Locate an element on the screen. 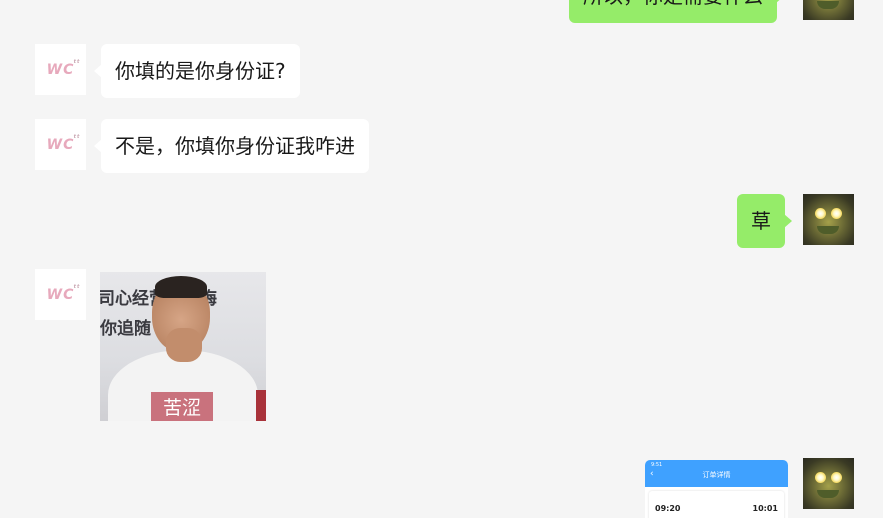 The height and width of the screenshot is (518, 883). arrival-time: 10:01 is located at coordinates (765, 508).